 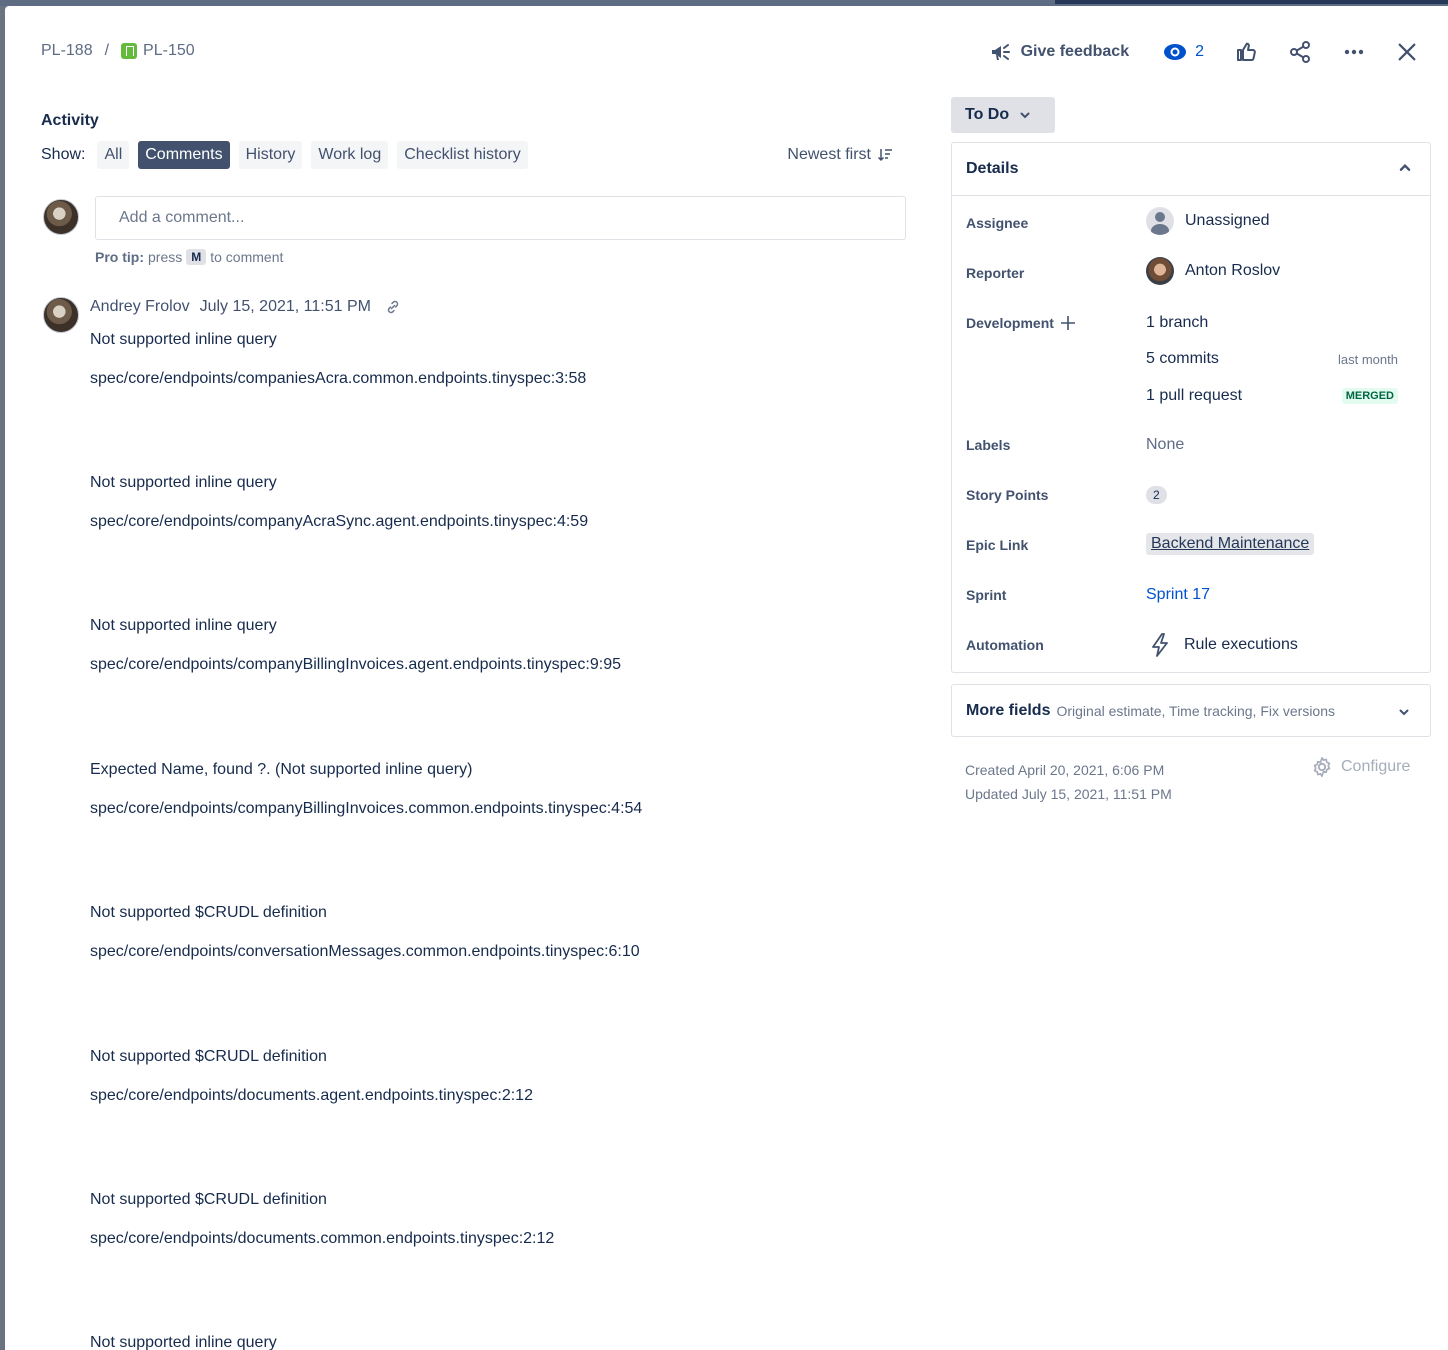 What do you see at coordinates (1065, 770) in the screenshot?
I see `created-date: Created April 20, 2021, 6:06 PM` at bounding box center [1065, 770].